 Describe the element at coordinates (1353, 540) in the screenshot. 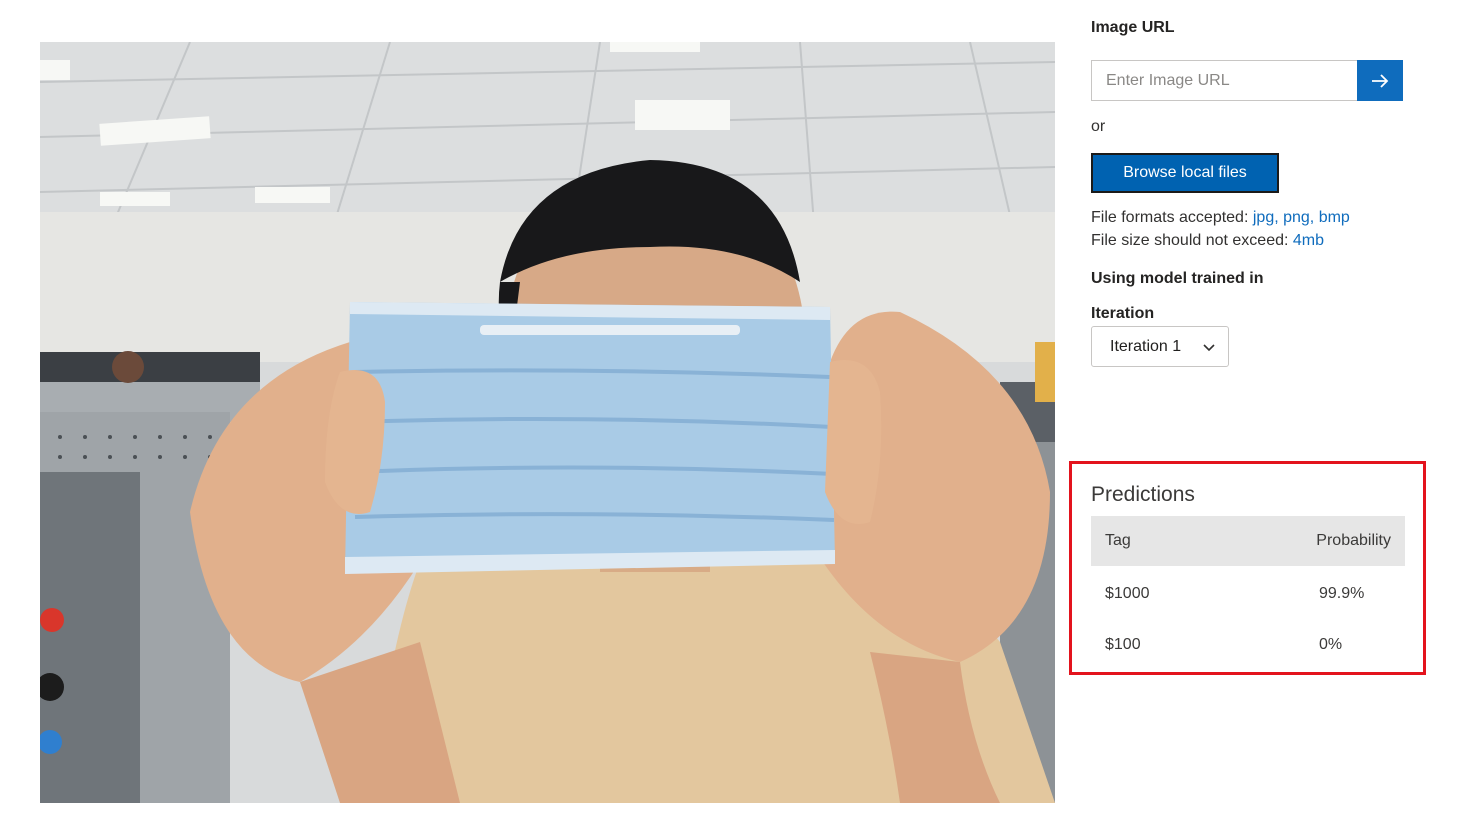

I see `probability-column-header: Probability` at that location.